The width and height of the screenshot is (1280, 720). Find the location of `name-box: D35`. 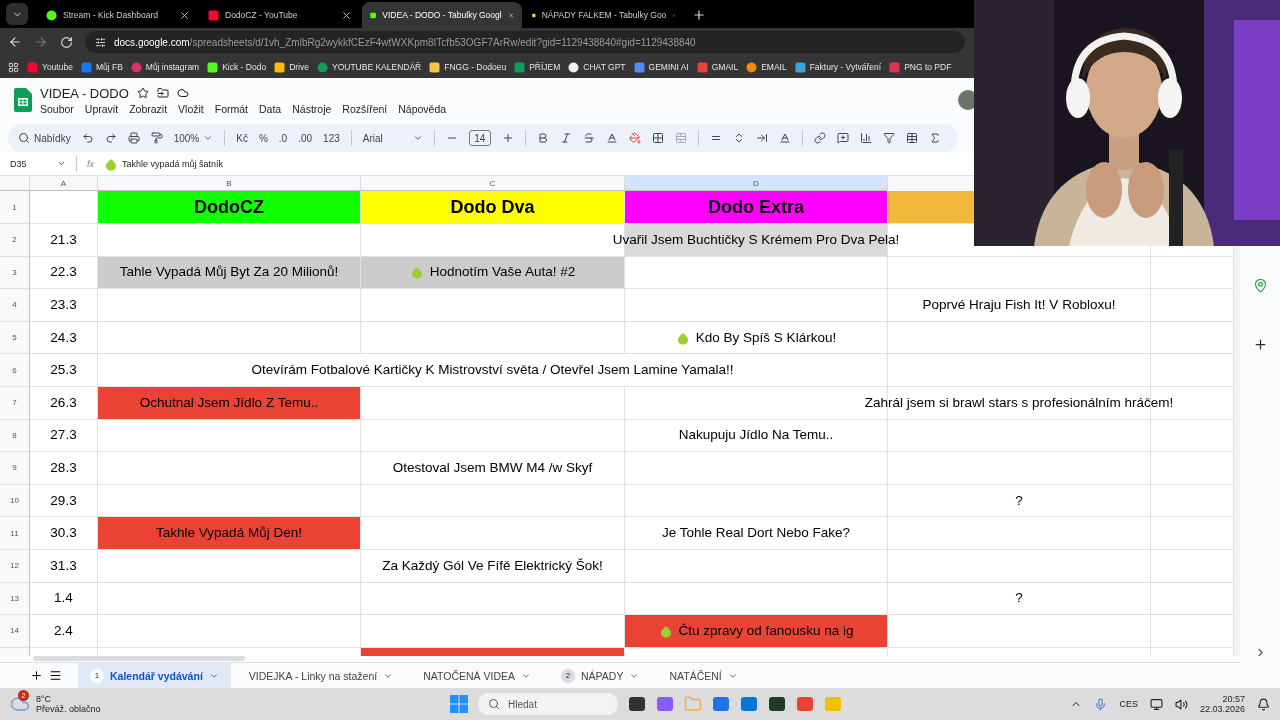

name-box: D35 is located at coordinates (38, 163).